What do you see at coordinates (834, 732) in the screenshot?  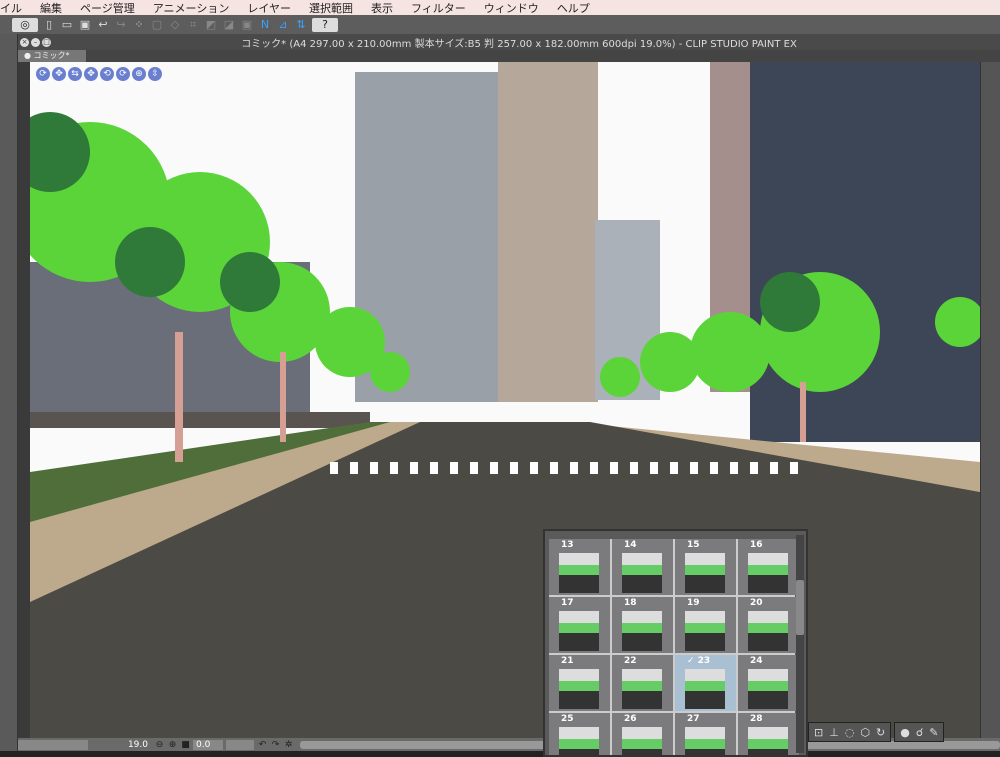 I see `ground-icon: ⊥` at bounding box center [834, 732].